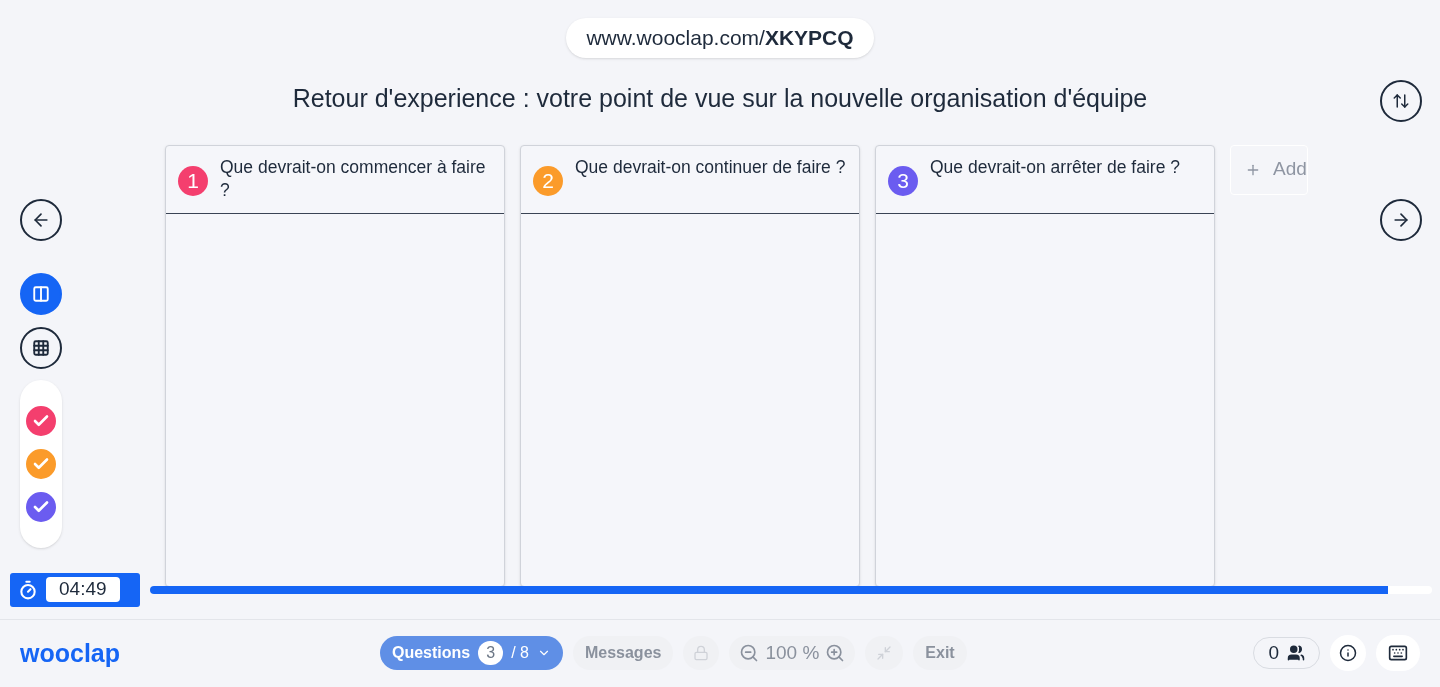  Describe the element at coordinates (749, 653) in the screenshot. I see `zoom-out-icon` at that location.